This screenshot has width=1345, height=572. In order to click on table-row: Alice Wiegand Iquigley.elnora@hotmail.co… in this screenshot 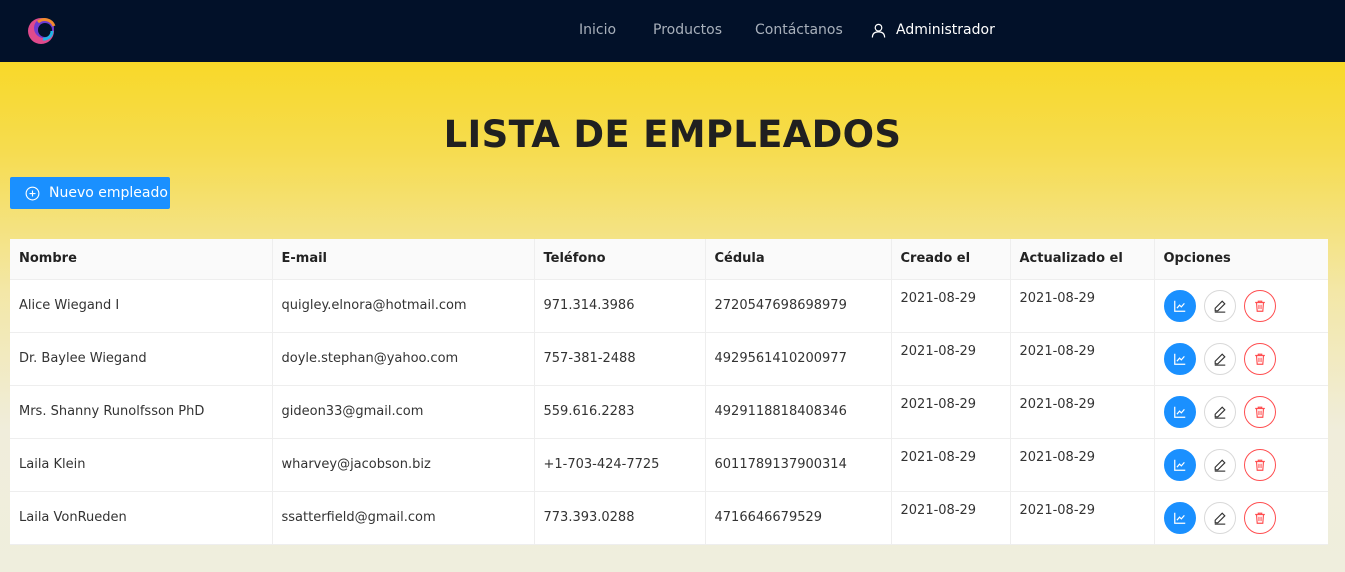, I will do `click(669, 306)`.